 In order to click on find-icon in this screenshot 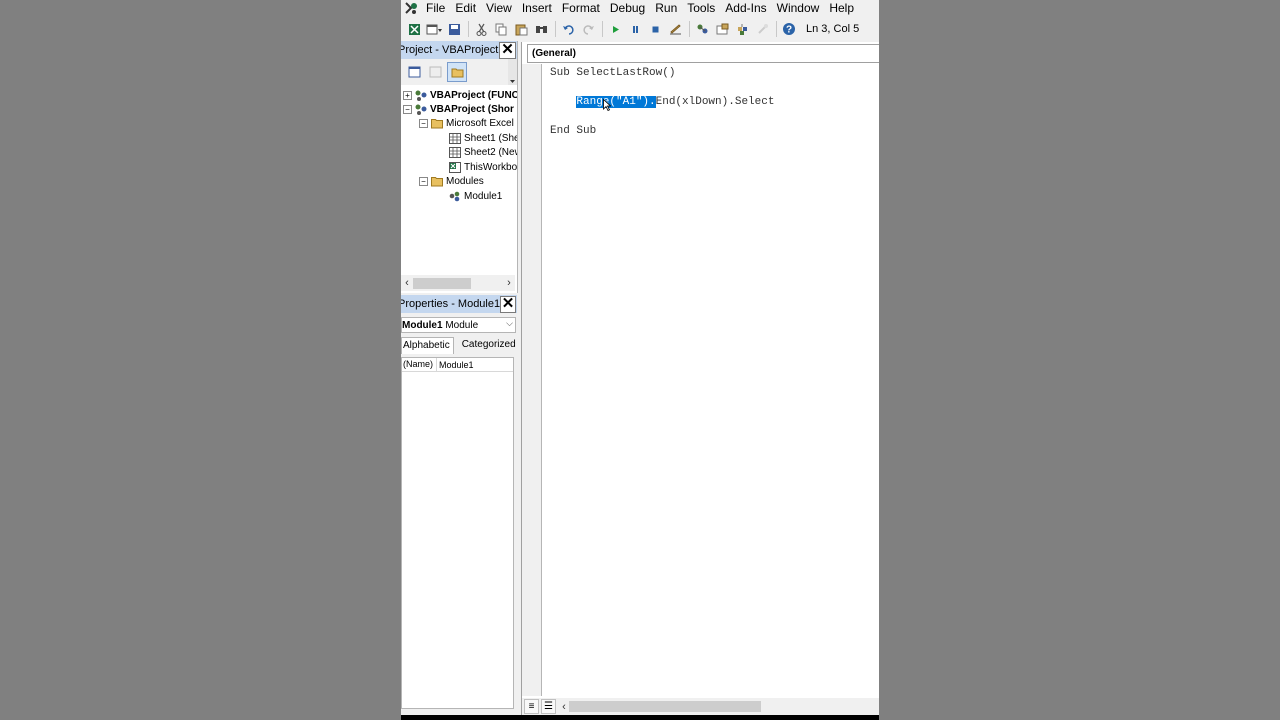, I will do `click(541, 29)`.